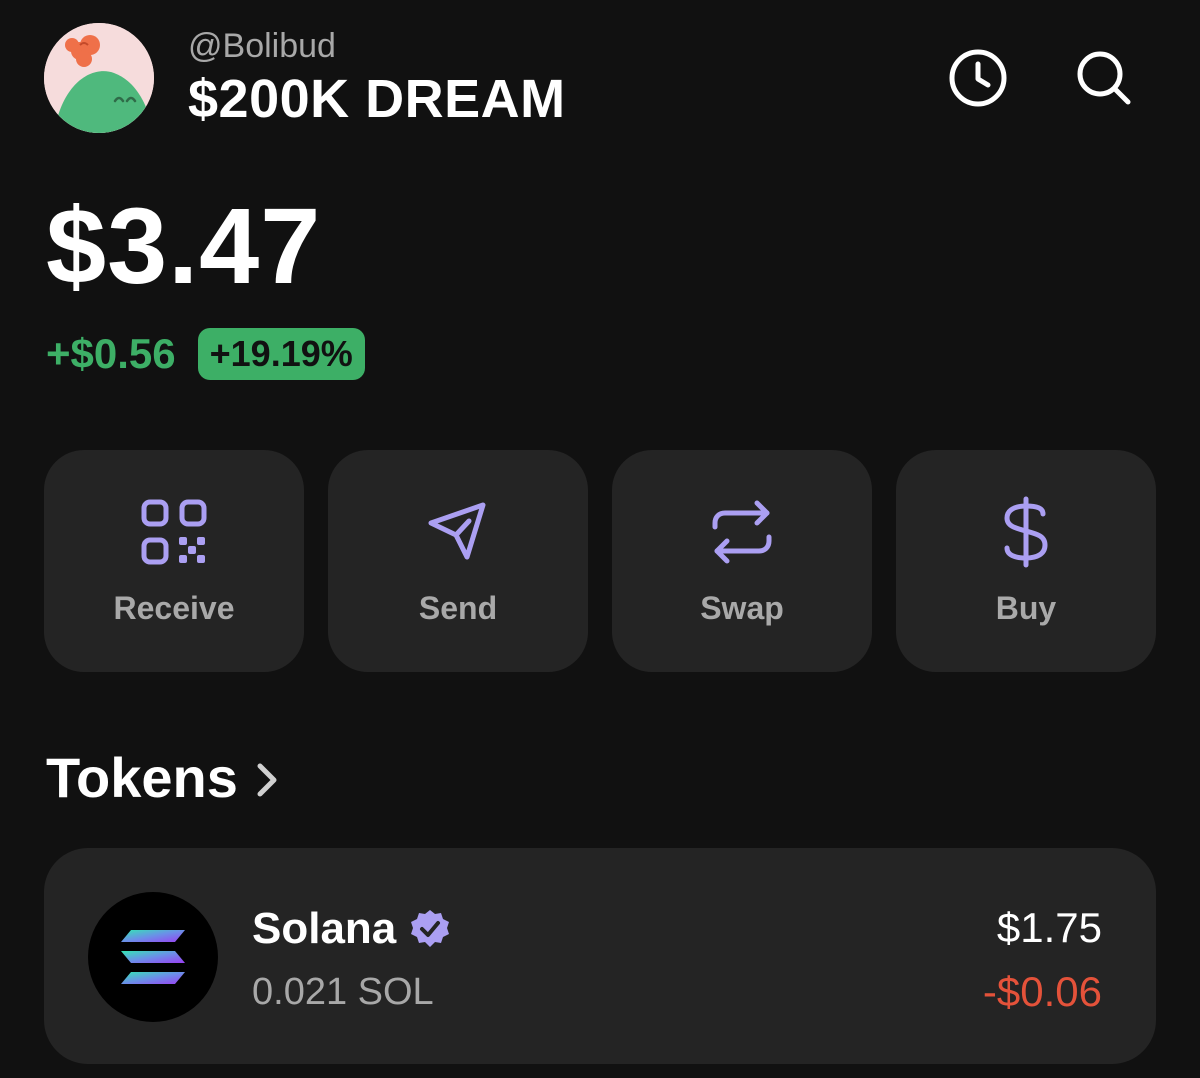 Image resolution: width=1200 pixels, height=1078 pixels. What do you see at coordinates (153, 957) in the screenshot?
I see `solana-logo-icon` at bounding box center [153, 957].